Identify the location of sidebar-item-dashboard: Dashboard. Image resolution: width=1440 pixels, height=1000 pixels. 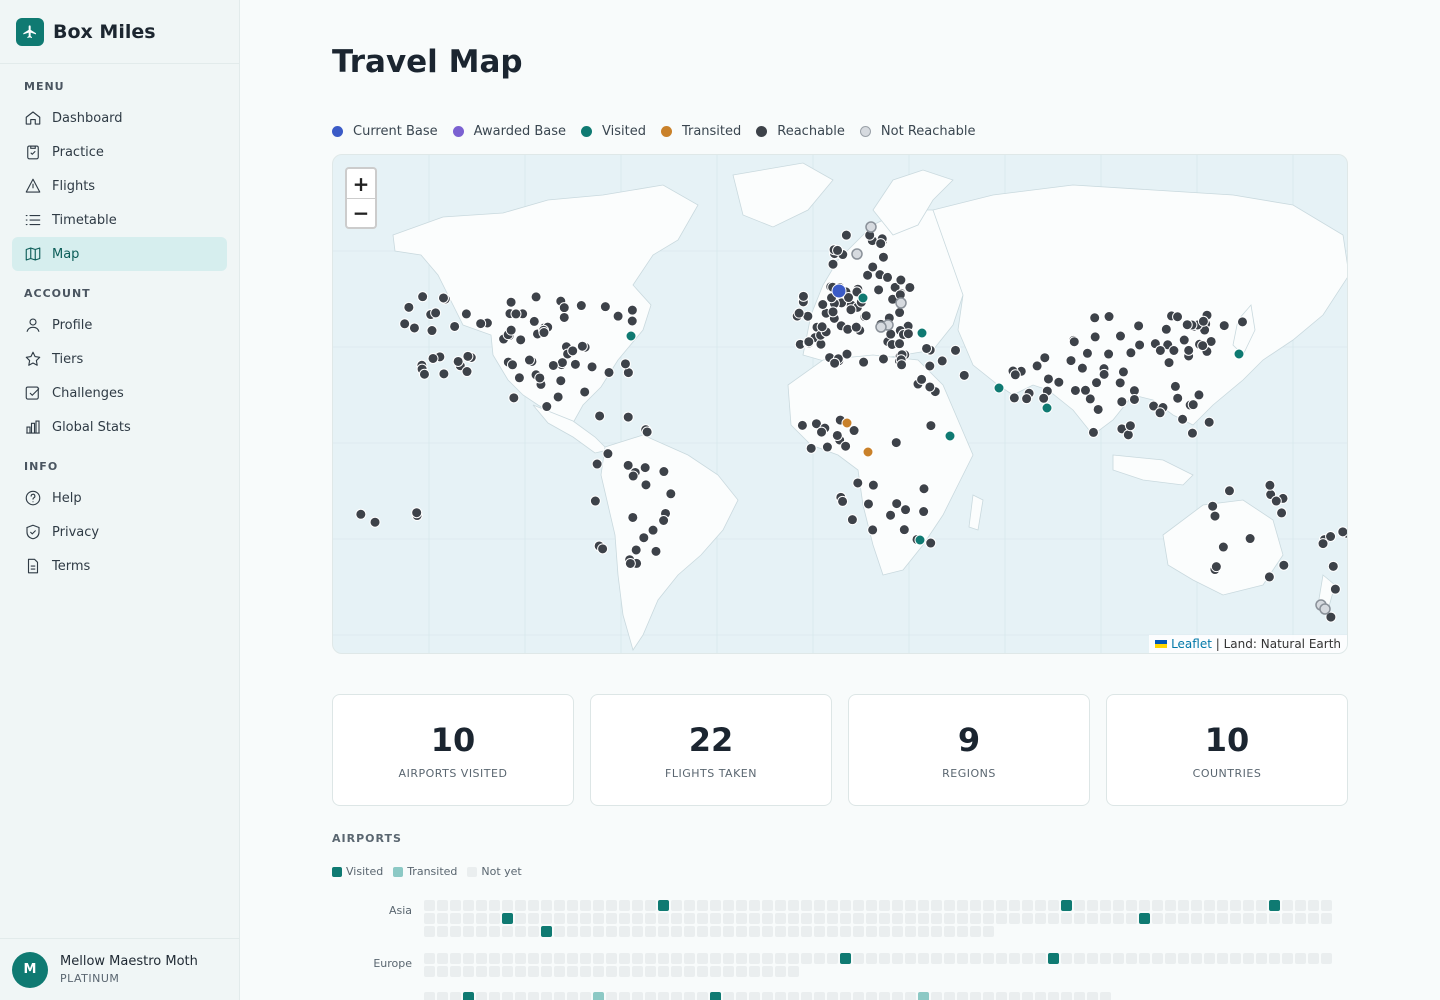
(119, 118).